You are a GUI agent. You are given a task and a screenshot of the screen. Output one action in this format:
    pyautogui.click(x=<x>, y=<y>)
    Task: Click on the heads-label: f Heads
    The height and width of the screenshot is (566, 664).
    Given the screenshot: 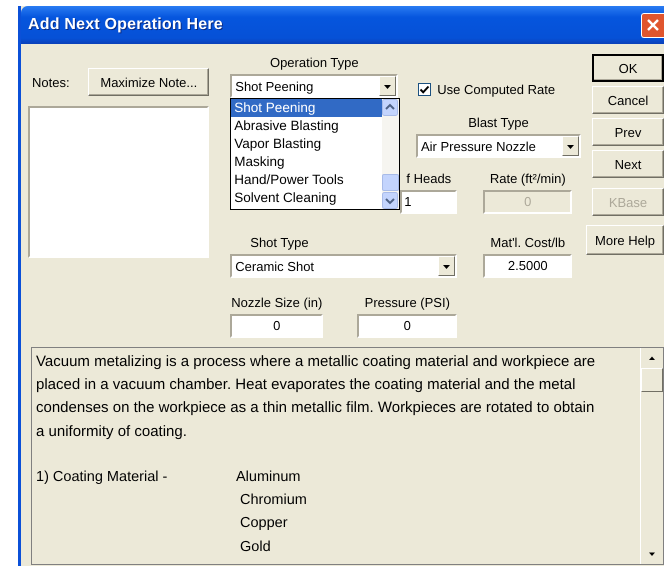 What is the action you would take?
    pyautogui.click(x=428, y=179)
    